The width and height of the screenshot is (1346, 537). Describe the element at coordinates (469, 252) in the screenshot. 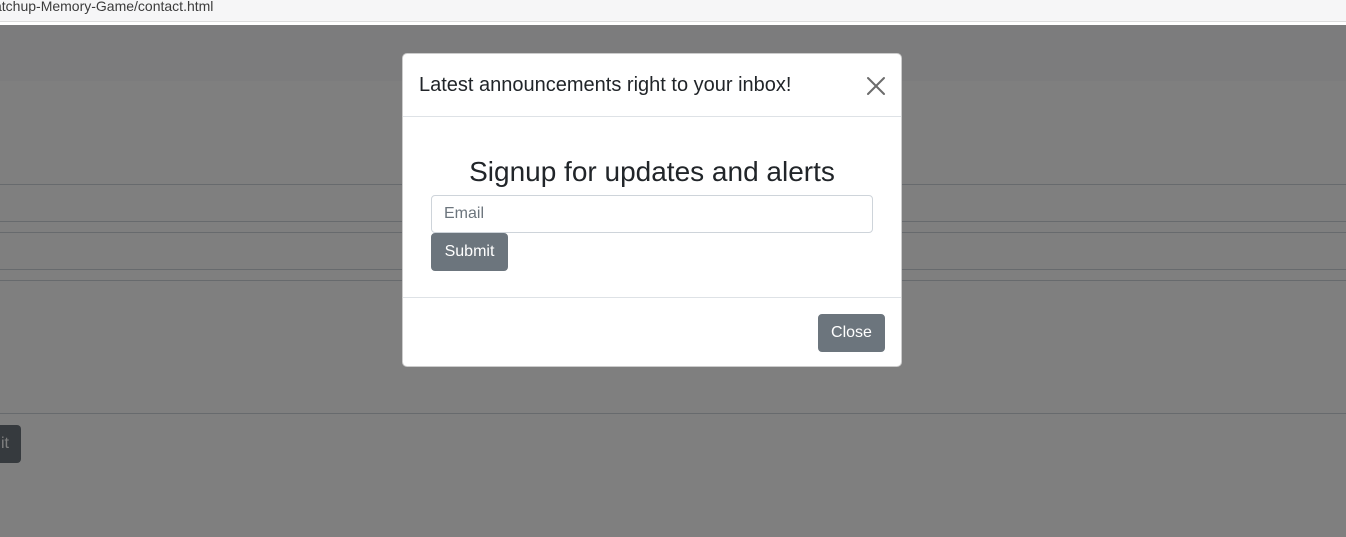

I see `submit-button: Submit` at that location.